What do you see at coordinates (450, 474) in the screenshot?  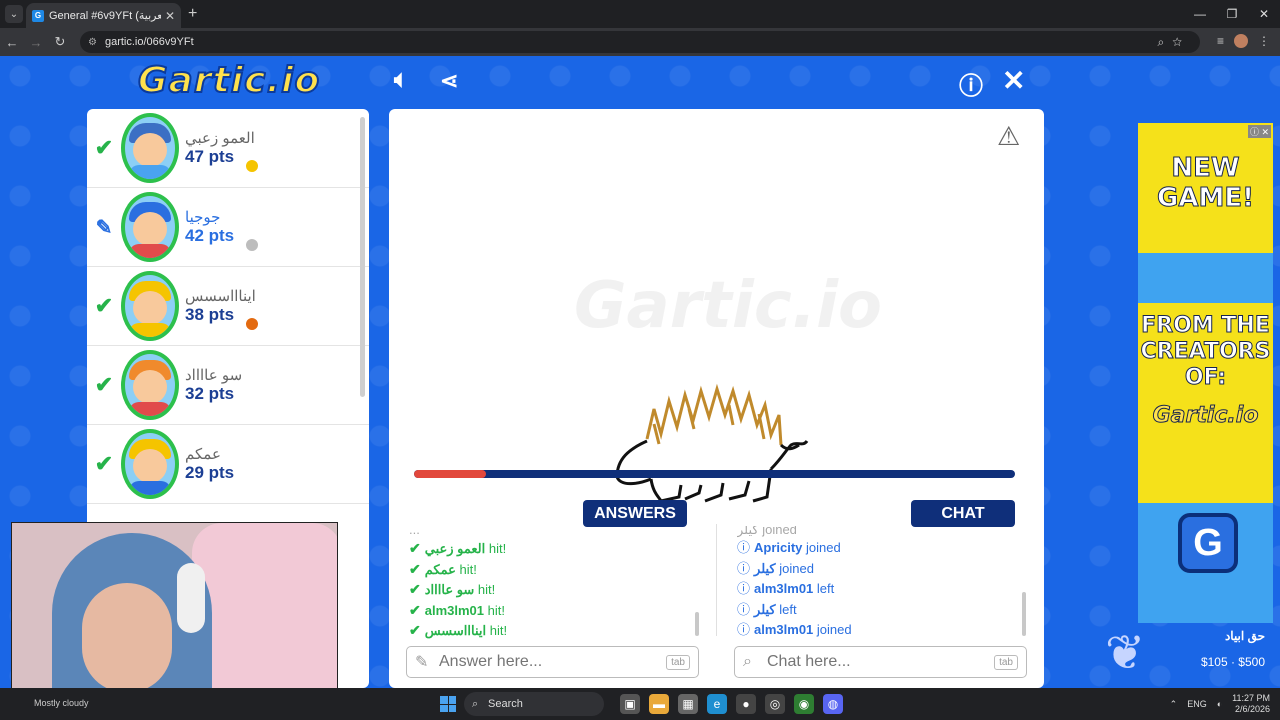 I see `round-timer-fill` at bounding box center [450, 474].